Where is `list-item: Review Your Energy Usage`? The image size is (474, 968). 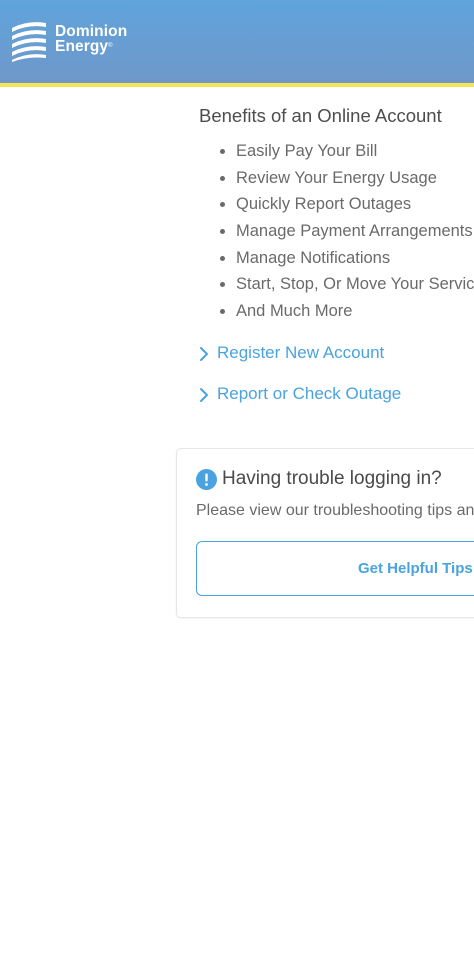
list-item: Review Your Energy Usage is located at coordinates (347, 180).